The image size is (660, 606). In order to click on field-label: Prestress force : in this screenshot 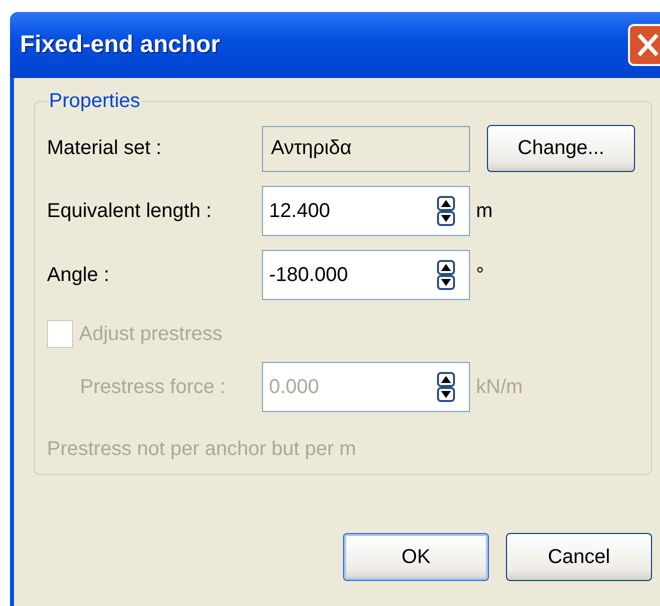, I will do `click(153, 387)`.